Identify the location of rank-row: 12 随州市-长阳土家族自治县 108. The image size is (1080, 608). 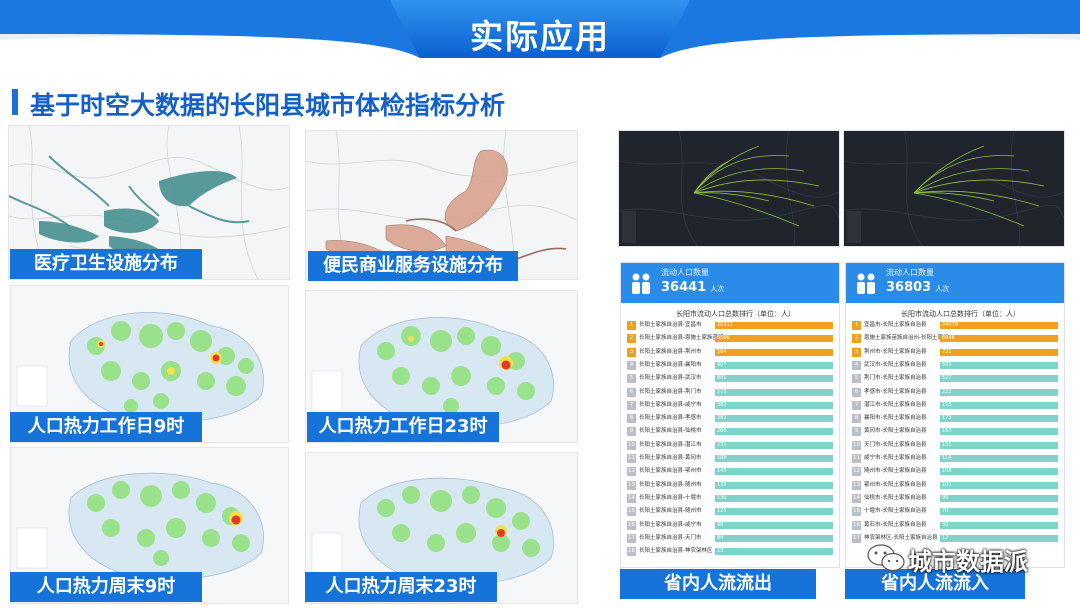
(956, 472).